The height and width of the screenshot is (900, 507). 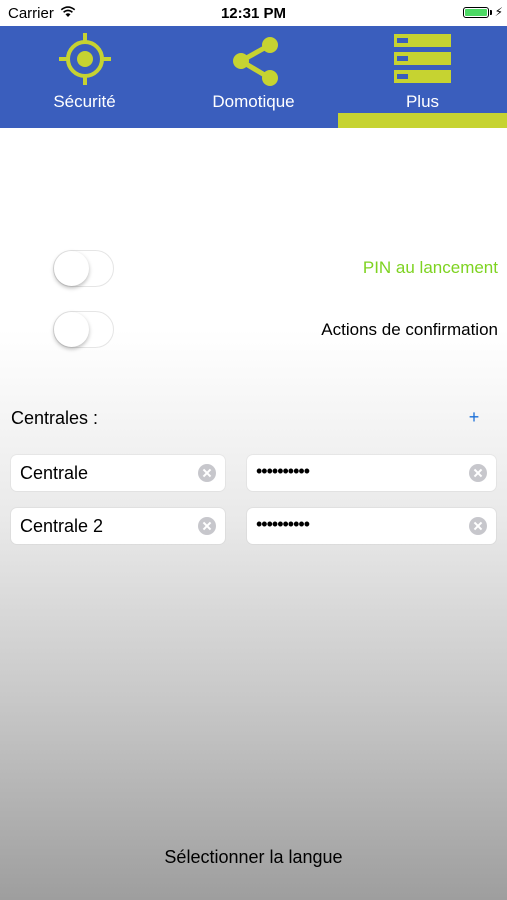 What do you see at coordinates (253, 101) in the screenshot?
I see `tab-domotique-label: Domotique` at bounding box center [253, 101].